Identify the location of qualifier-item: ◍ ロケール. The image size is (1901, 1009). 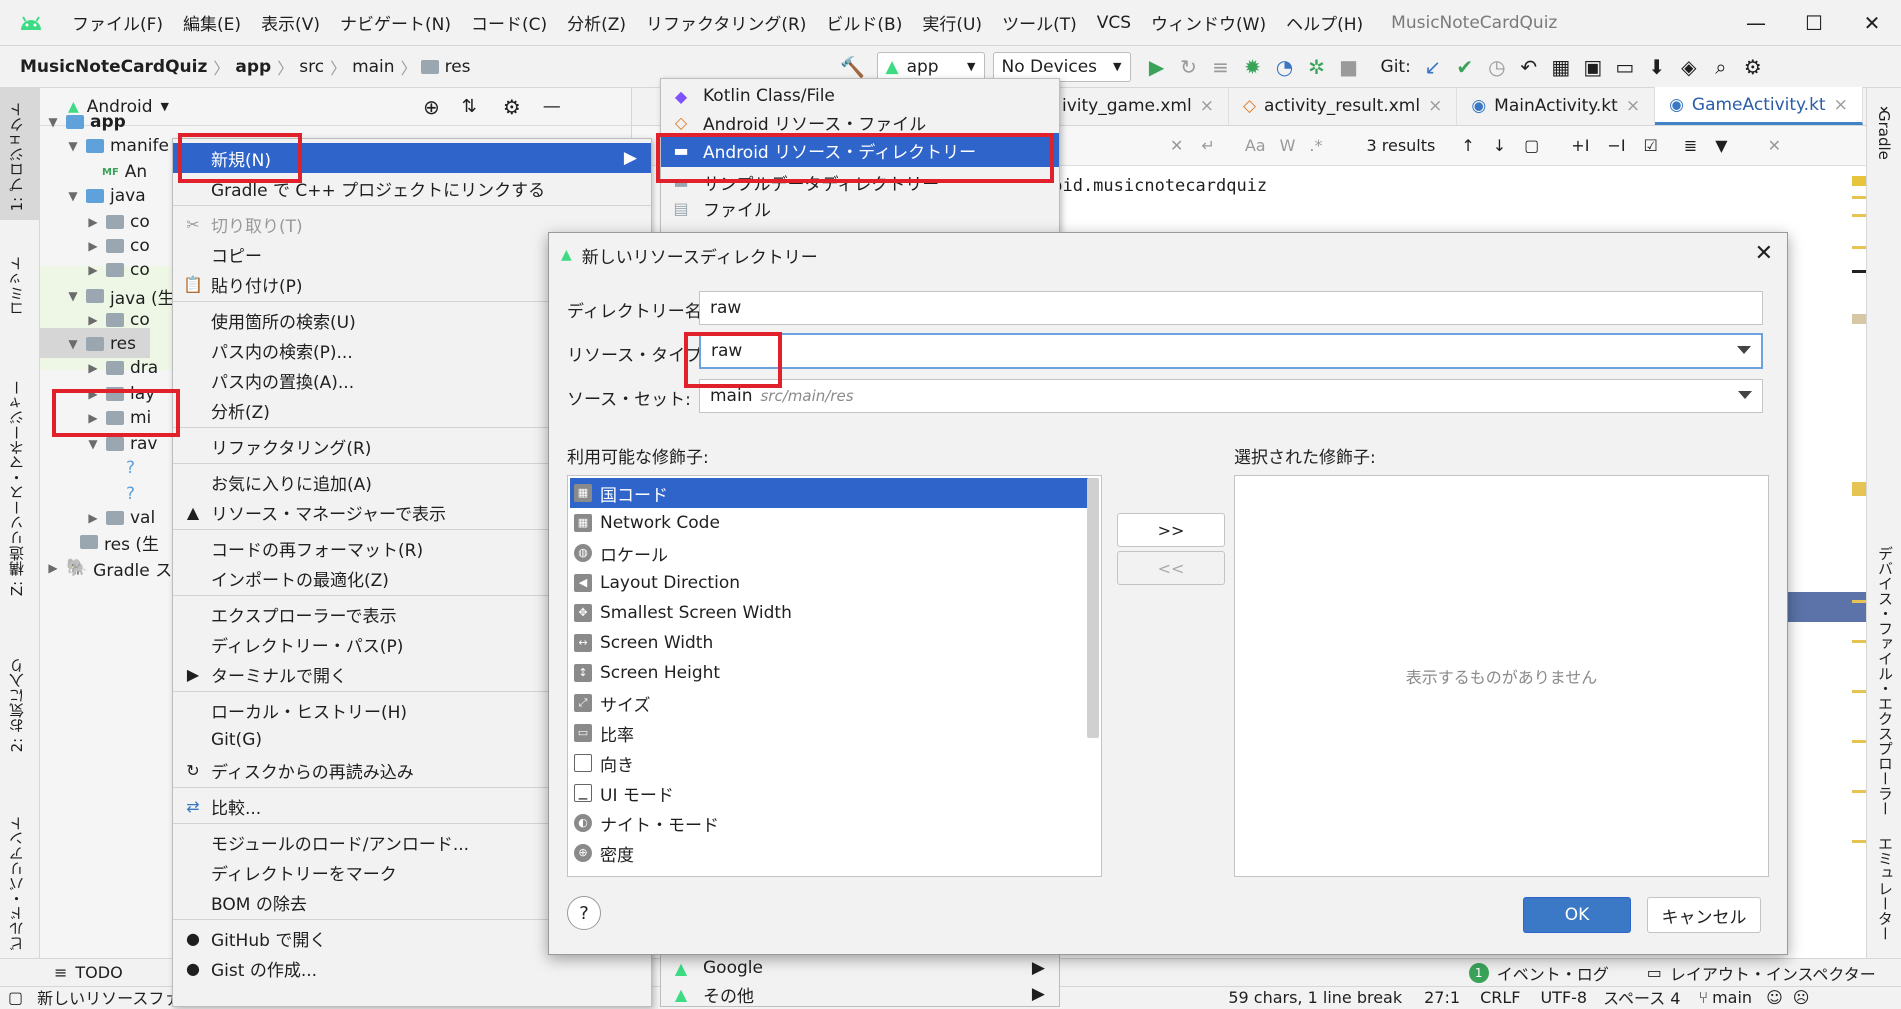
(835, 553).